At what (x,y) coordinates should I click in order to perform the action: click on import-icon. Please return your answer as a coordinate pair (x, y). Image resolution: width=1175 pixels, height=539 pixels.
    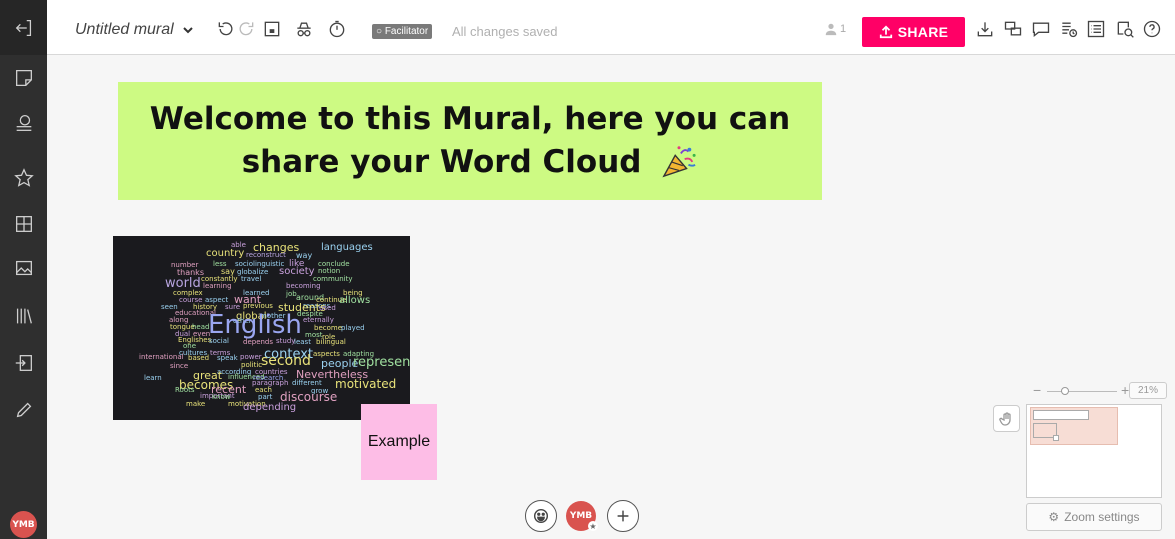
    Looking at the image, I should click on (23, 363).